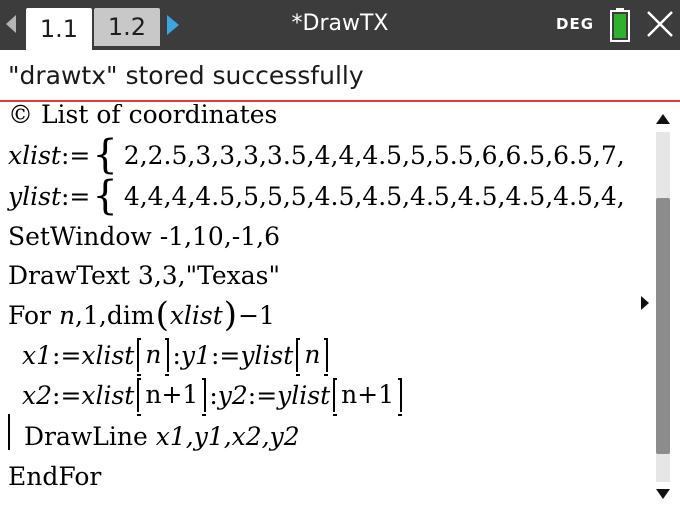 The height and width of the screenshot is (510, 680). I want to click on battery-icon, so click(620, 25).